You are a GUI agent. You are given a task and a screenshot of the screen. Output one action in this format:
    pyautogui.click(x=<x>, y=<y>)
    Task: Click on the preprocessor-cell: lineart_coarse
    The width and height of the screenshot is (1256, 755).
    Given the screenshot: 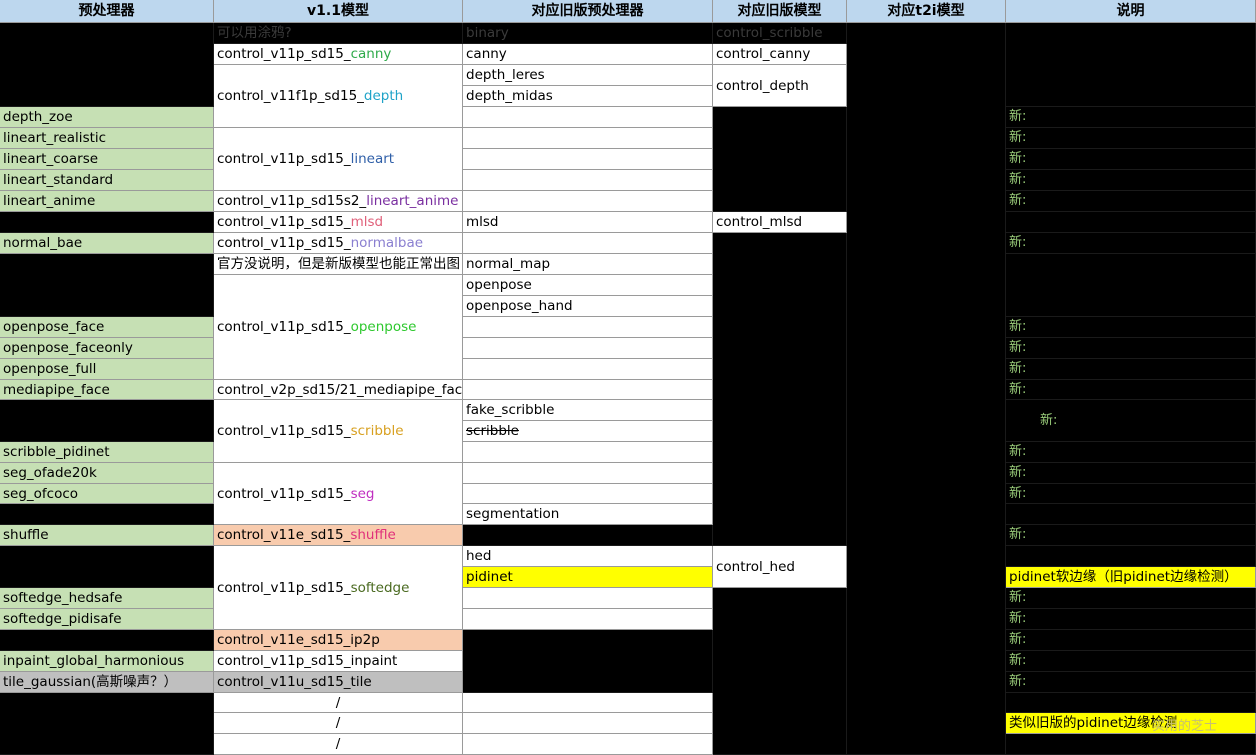 What is the action you would take?
    pyautogui.click(x=107, y=159)
    